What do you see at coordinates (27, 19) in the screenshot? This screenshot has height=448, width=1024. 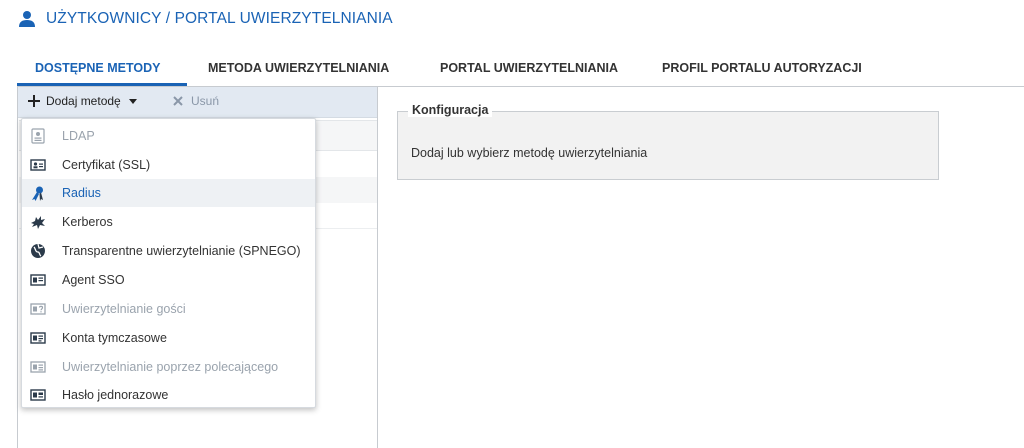 I see `user-icon` at bounding box center [27, 19].